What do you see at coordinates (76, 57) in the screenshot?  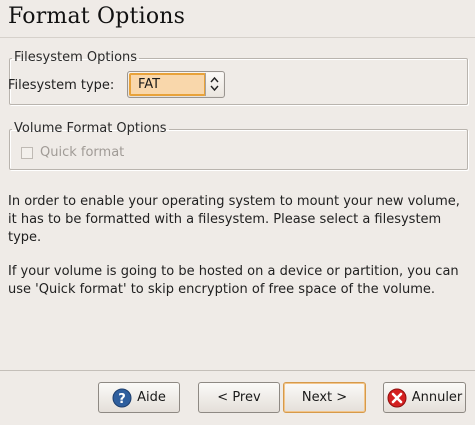 I see `filesystem-options-legend: Filesystem Options` at bounding box center [76, 57].